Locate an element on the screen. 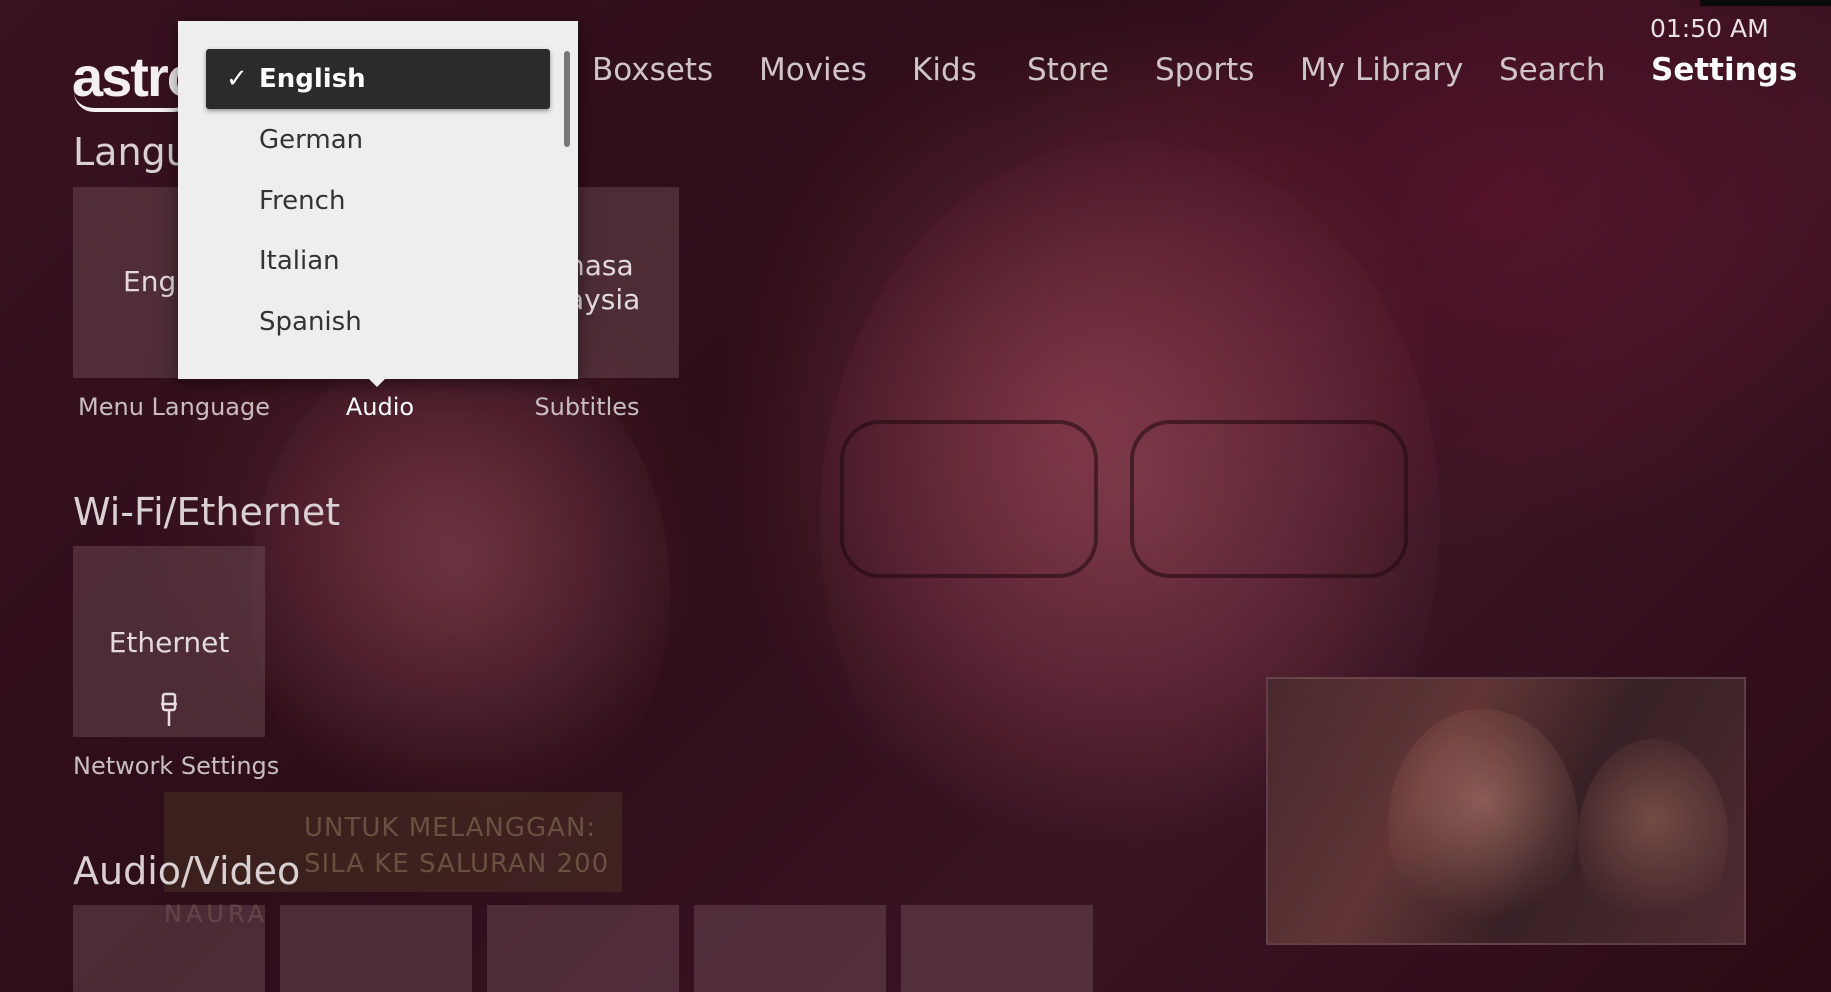 The width and height of the screenshot is (1831, 992). clock: 01:50 AM is located at coordinates (1709, 28).